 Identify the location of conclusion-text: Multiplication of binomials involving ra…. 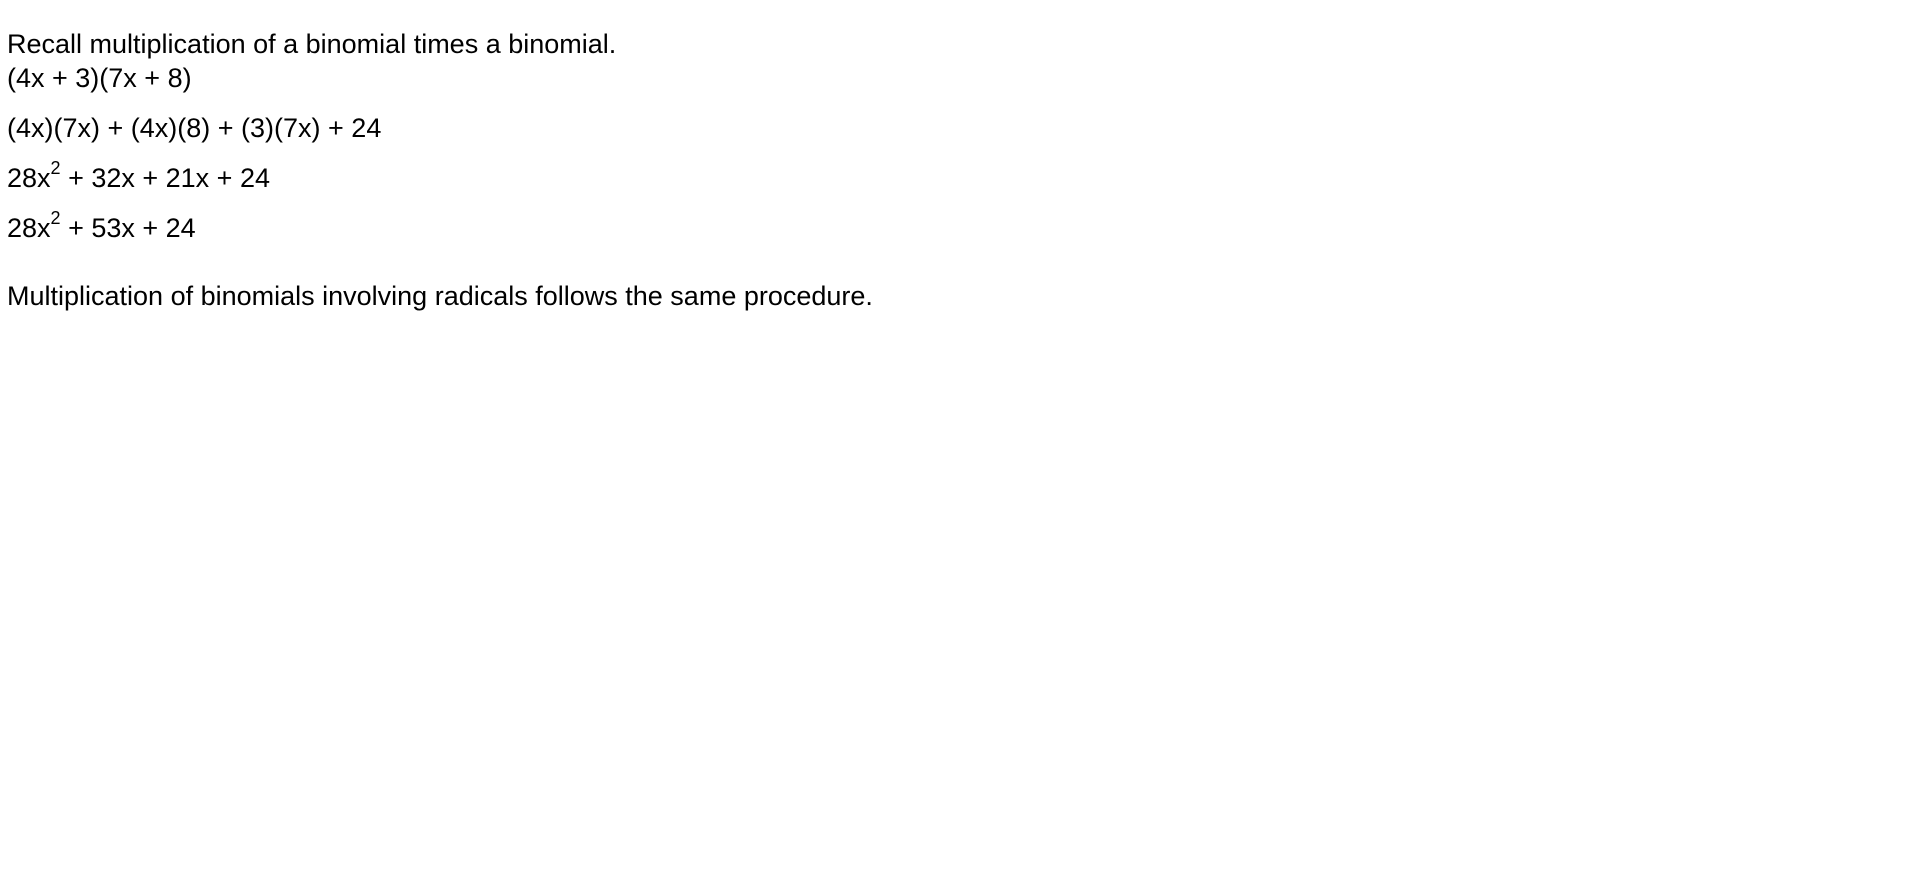
(440, 296).